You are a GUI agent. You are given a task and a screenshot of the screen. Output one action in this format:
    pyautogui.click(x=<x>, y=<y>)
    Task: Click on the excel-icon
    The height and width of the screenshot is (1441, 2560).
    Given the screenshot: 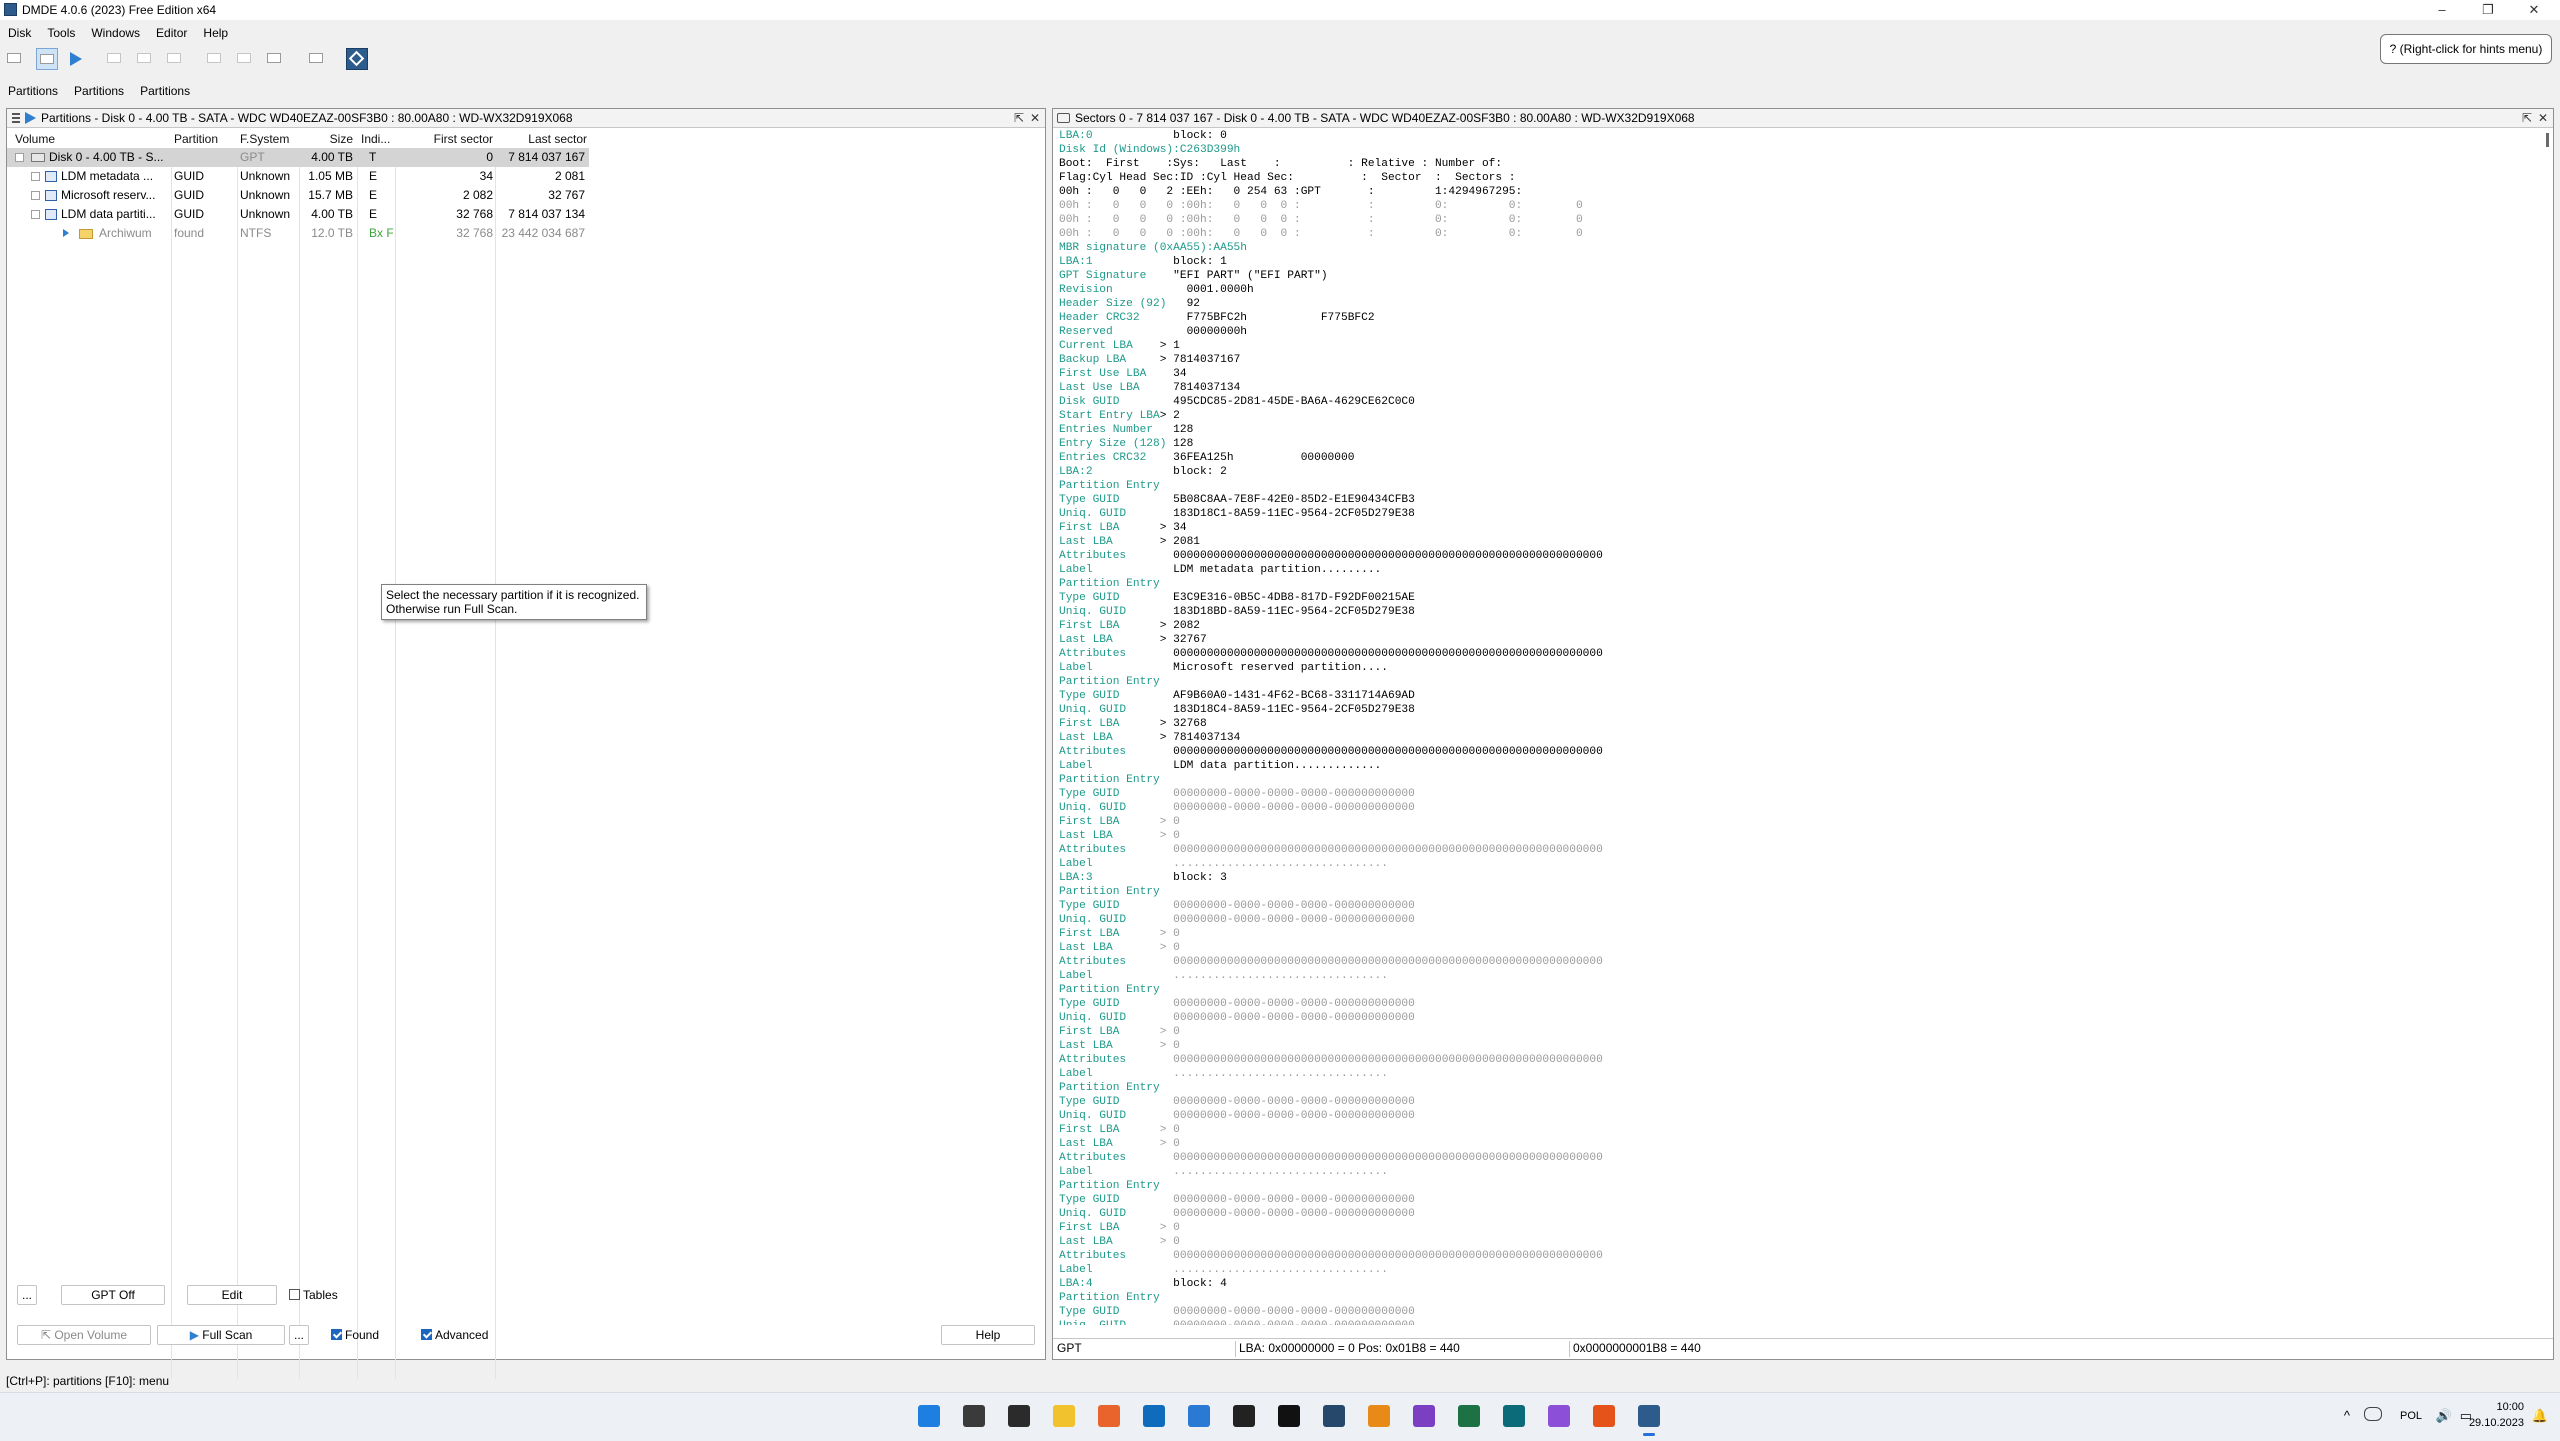 What is the action you would take?
    pyautogui.click(x=1469, y=1416)
    